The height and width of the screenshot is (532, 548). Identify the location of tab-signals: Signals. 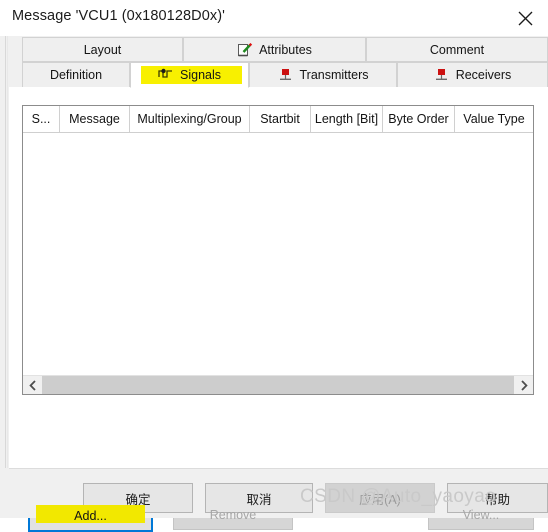
(189, 75).